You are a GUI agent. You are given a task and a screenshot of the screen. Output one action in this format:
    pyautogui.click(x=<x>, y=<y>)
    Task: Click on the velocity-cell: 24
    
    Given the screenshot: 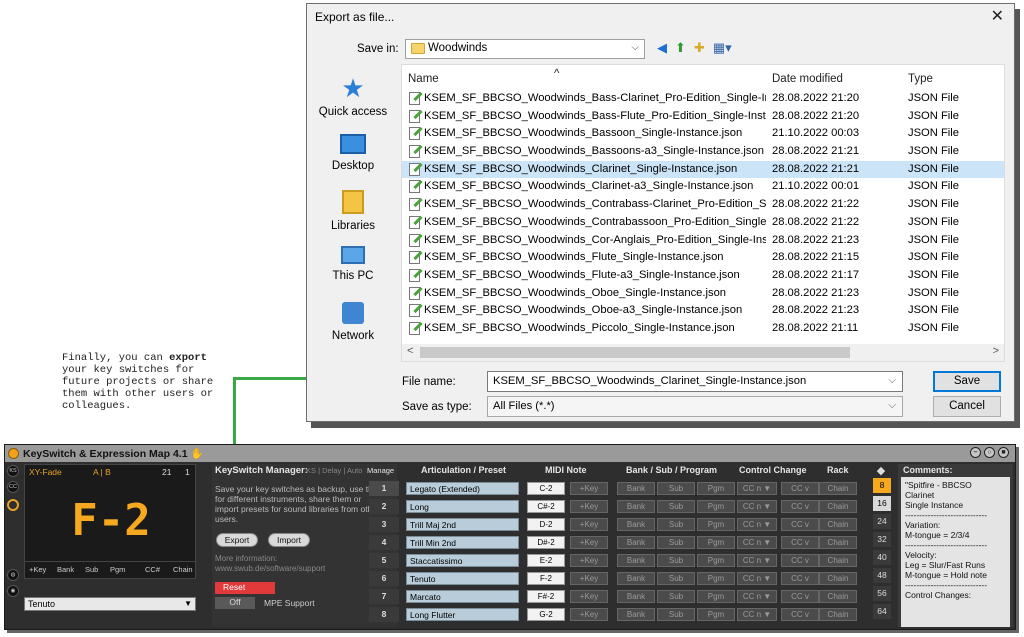 What is the action you would take?
    pyautogui.click(x=882, y=521)
    